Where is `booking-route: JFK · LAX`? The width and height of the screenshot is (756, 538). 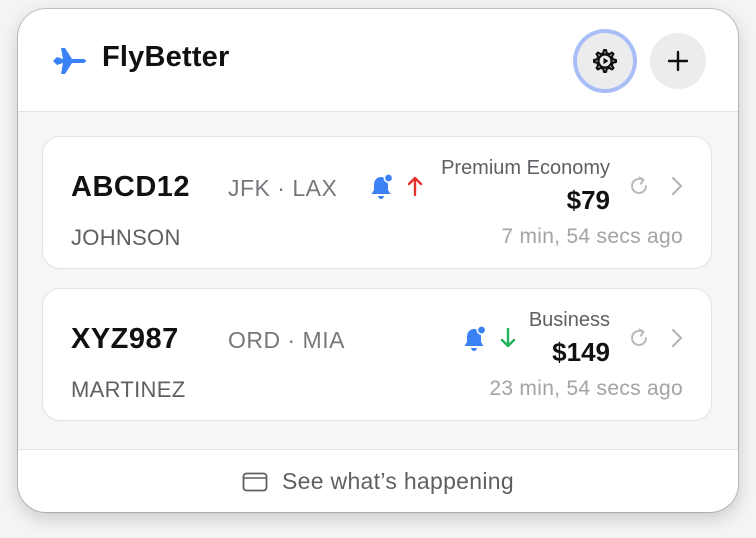
booking-route: JFK · LAX is located at coordinates (283, 188).